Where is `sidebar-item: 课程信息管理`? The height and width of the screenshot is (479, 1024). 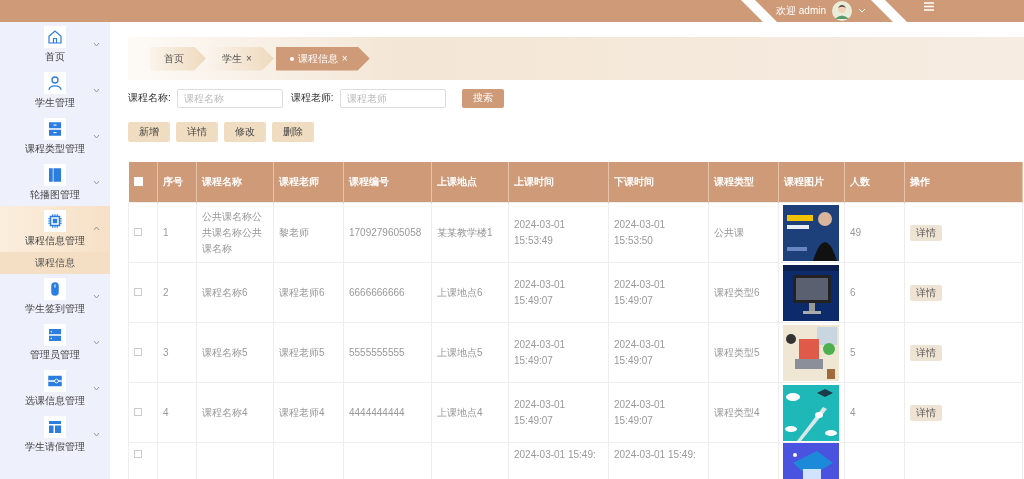 sidebar-item: 课程信息管理 is located at coordinates (55, 229).